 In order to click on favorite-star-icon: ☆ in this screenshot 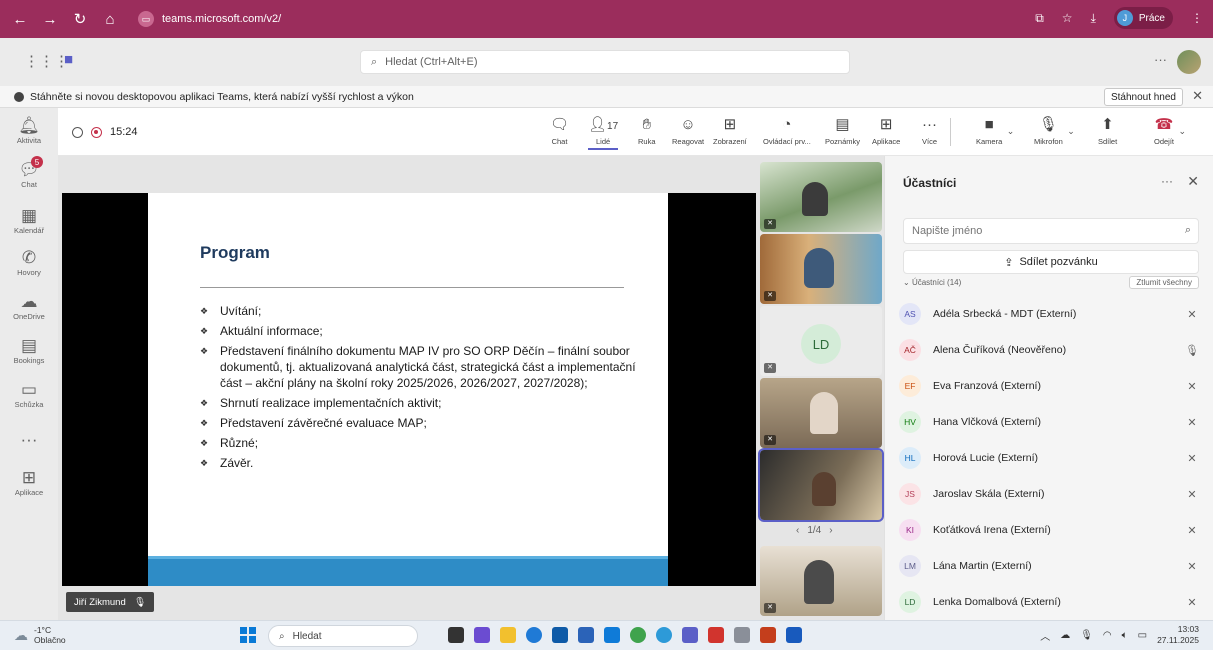, I will do `click(1067, 18)`.